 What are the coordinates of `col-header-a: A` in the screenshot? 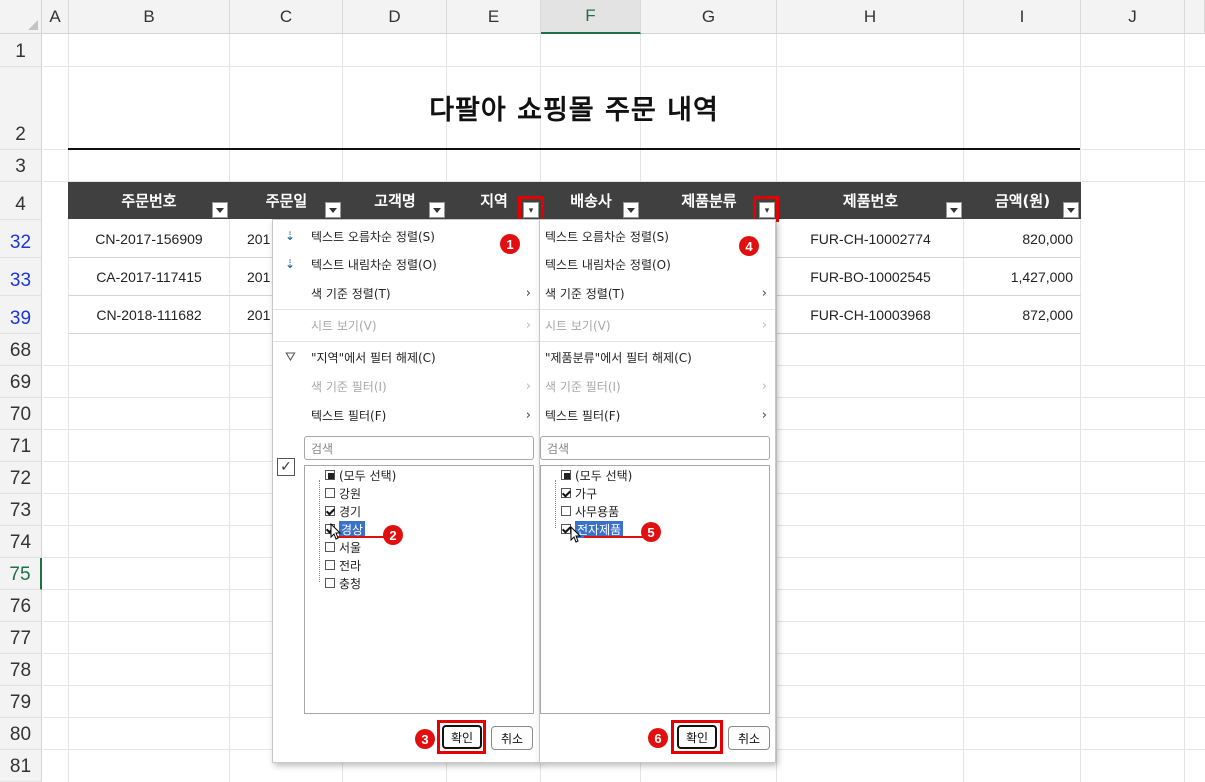 It's located at (55, 17).